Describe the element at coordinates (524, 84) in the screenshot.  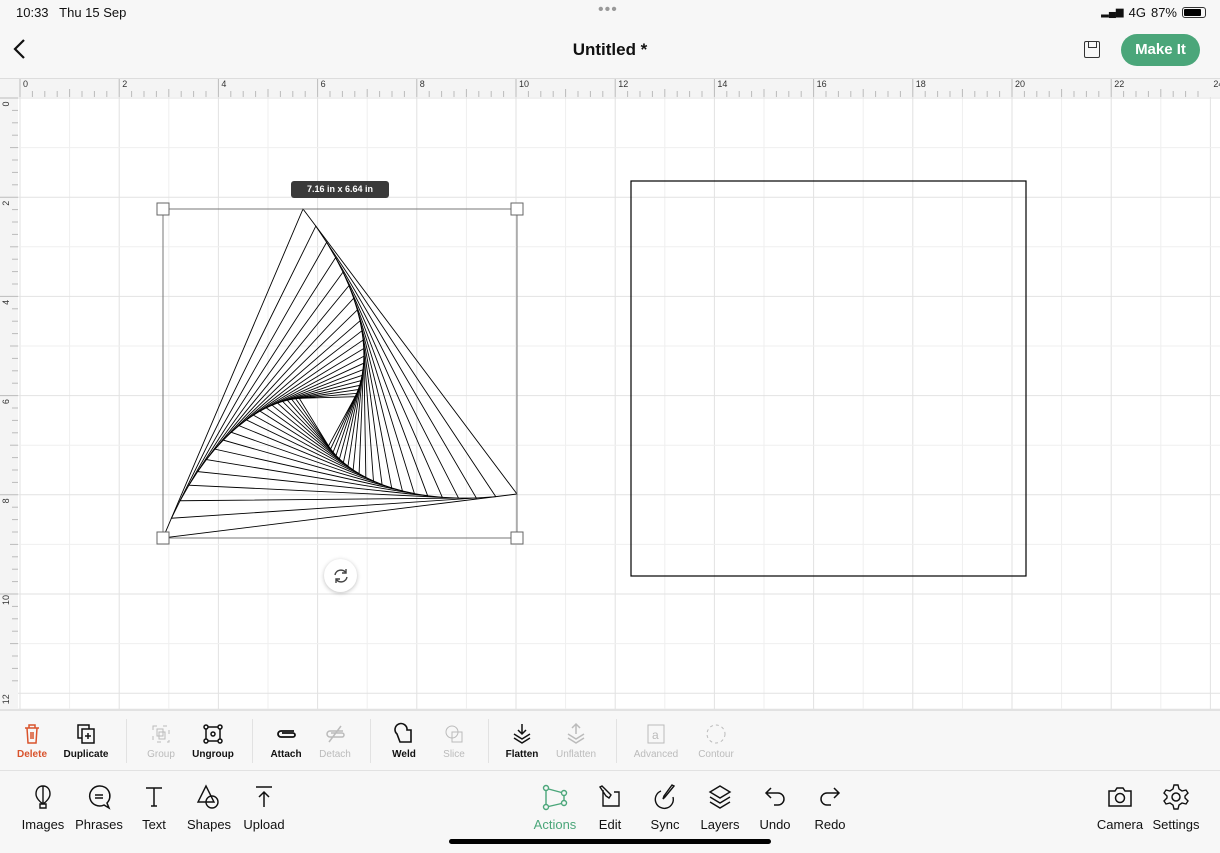
I see `ruler-top-label: 10` at that location.